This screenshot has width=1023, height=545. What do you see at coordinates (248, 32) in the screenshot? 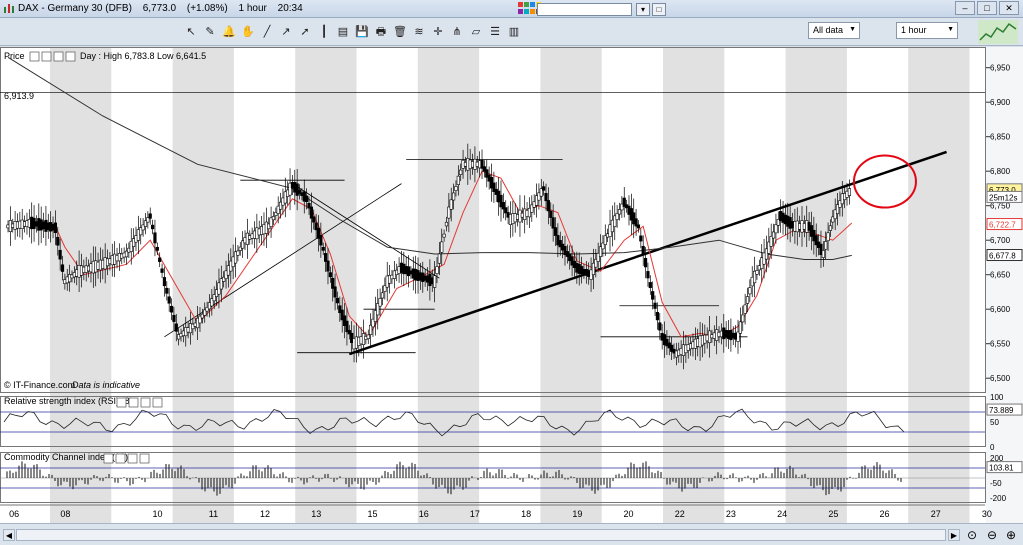
I see `hand-tool-icon: ✋` at bounding box center [248, 32].